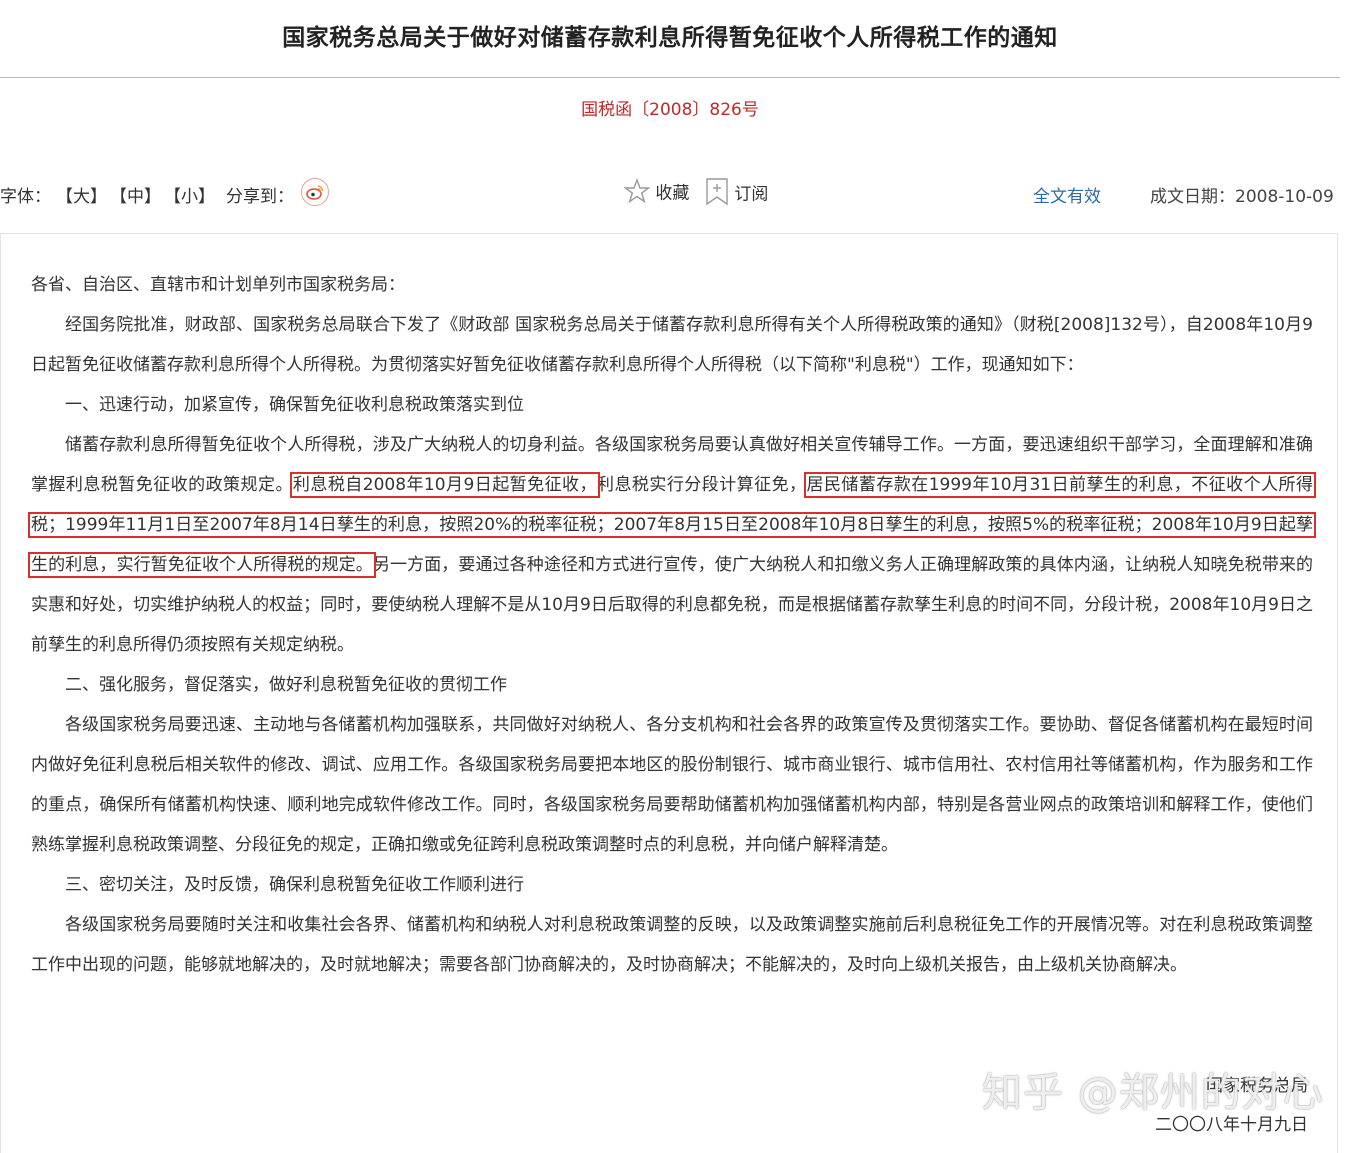 This screenshot has height=1153, width=1346. Describe the element at coordinates (294, 405) in the screenshot. I see `section-1-heading: 一、迅速行动，加紧宣传，确保暂免征收利息税政策落实到位` at that location.